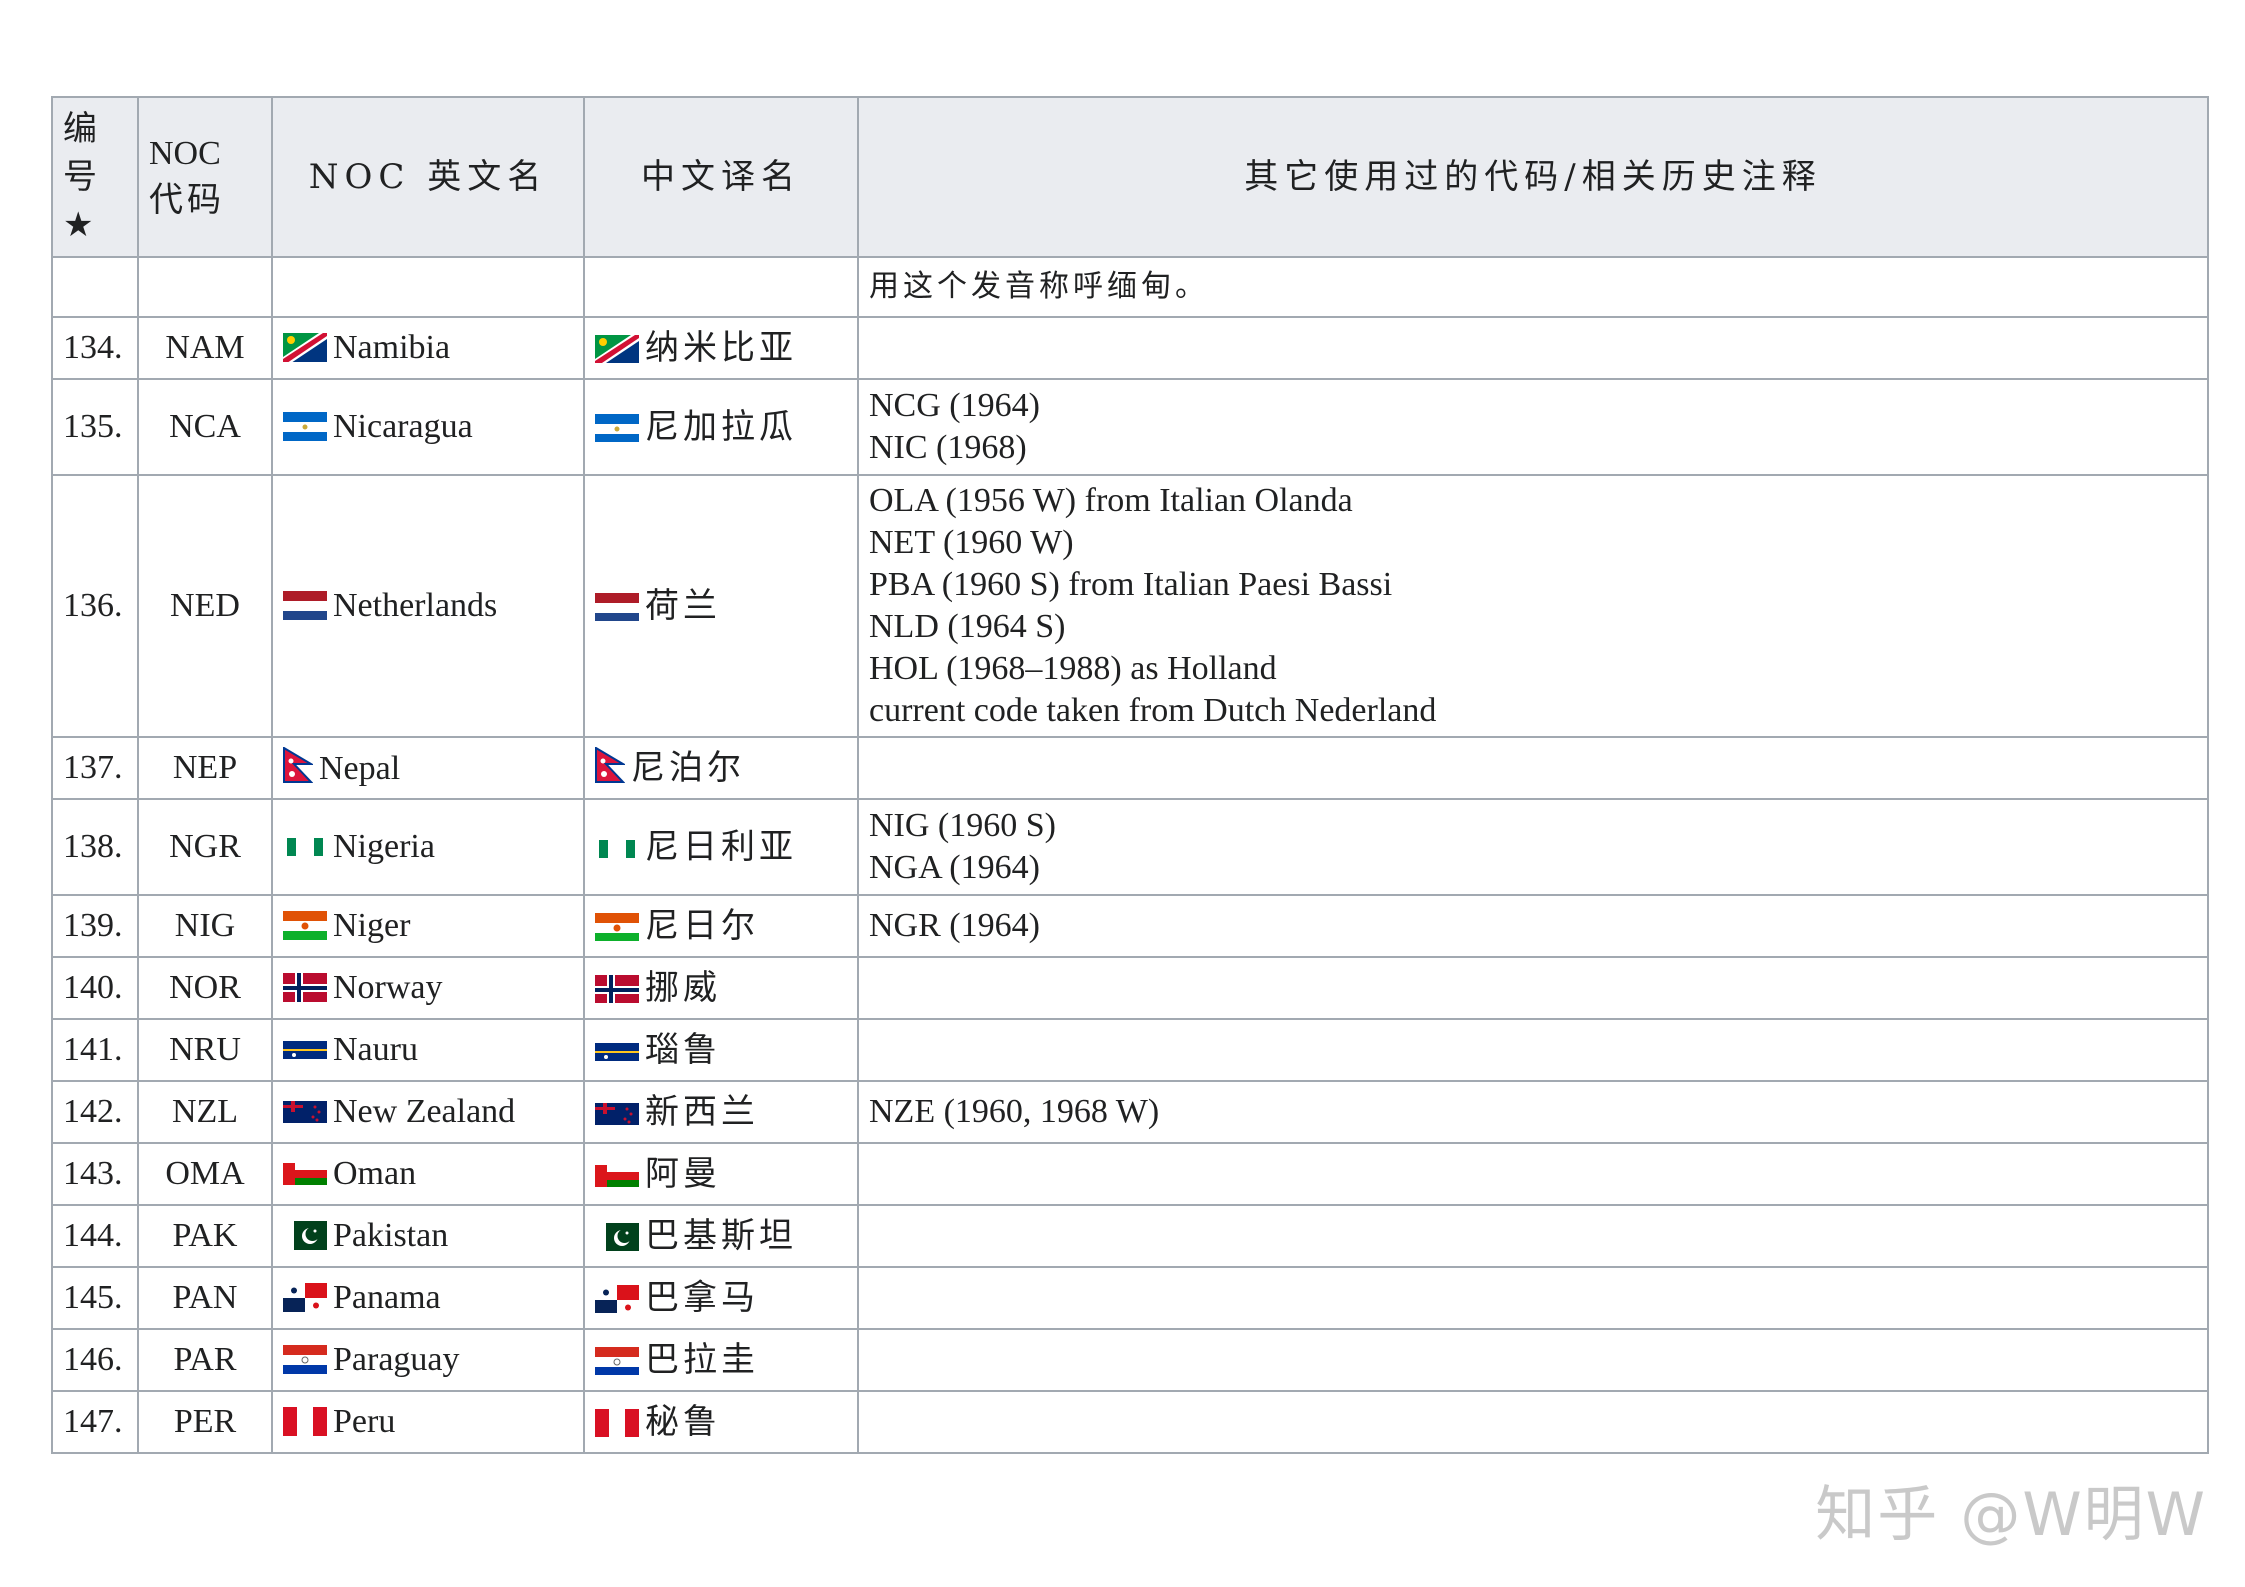 The width and height of the screenshot is (2245, 1587). Describe the element at coordinates (80, 129) in the screenshot. I see `header-number-line: 编` at that location.